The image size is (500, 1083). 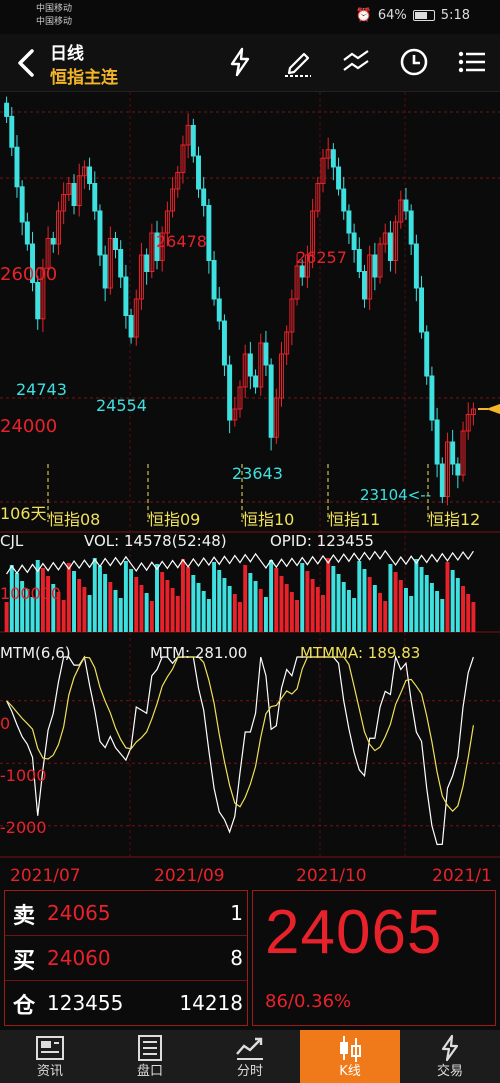 What do you see at coordinates (85, 1003) in the screenshot?
I see `open-interest: 123455` at bounding box center [85, 1003].